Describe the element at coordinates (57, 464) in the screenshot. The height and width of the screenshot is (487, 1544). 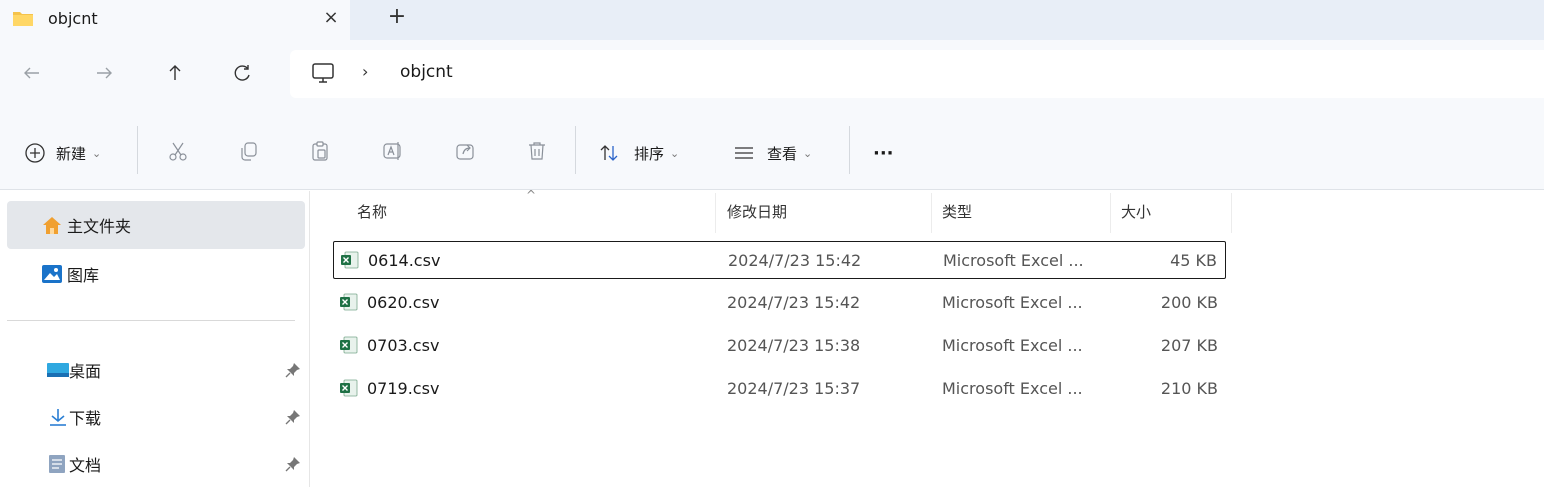
I see `documents-icon` at that location.